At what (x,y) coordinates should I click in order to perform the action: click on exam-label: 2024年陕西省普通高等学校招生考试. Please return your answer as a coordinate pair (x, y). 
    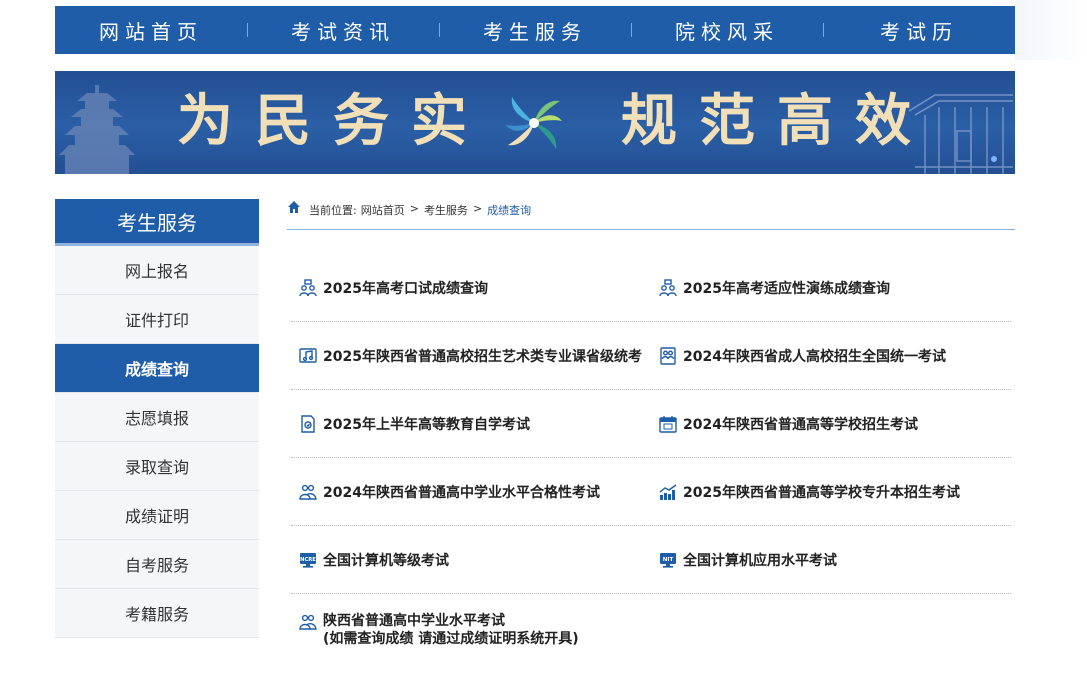
    Looking at the image, I should click on (800, 424).